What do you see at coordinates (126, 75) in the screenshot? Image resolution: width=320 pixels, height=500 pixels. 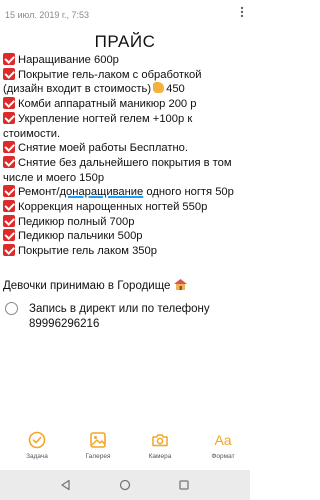 I see `price-line: Покрытие гель-лаком с обработкой` at bounding box center [126, 75].